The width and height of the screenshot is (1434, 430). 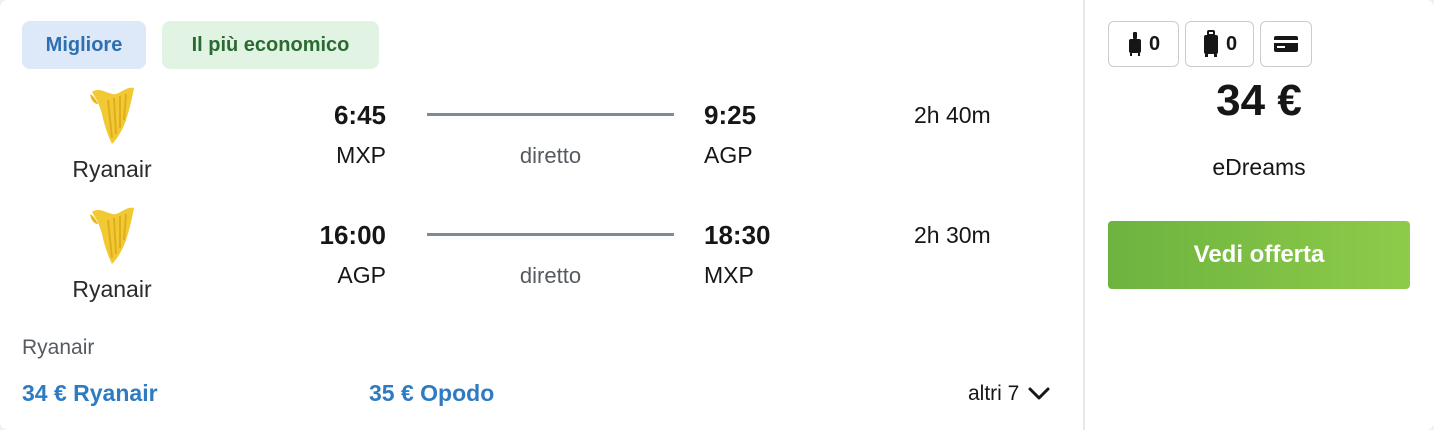 What do you see at coordinates (353, 235) in the screenshot?
I see `departure-time: 16:00` at bounding box center [353, 235].